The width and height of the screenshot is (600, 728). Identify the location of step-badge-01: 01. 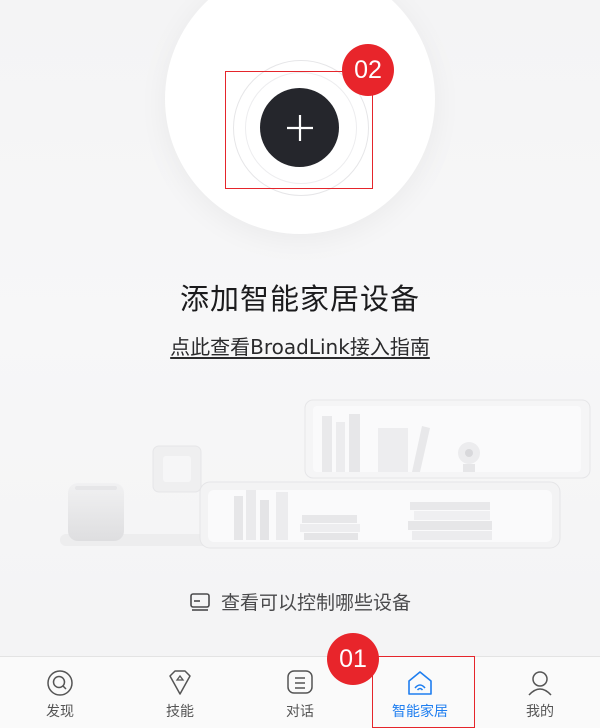
(353, 659).